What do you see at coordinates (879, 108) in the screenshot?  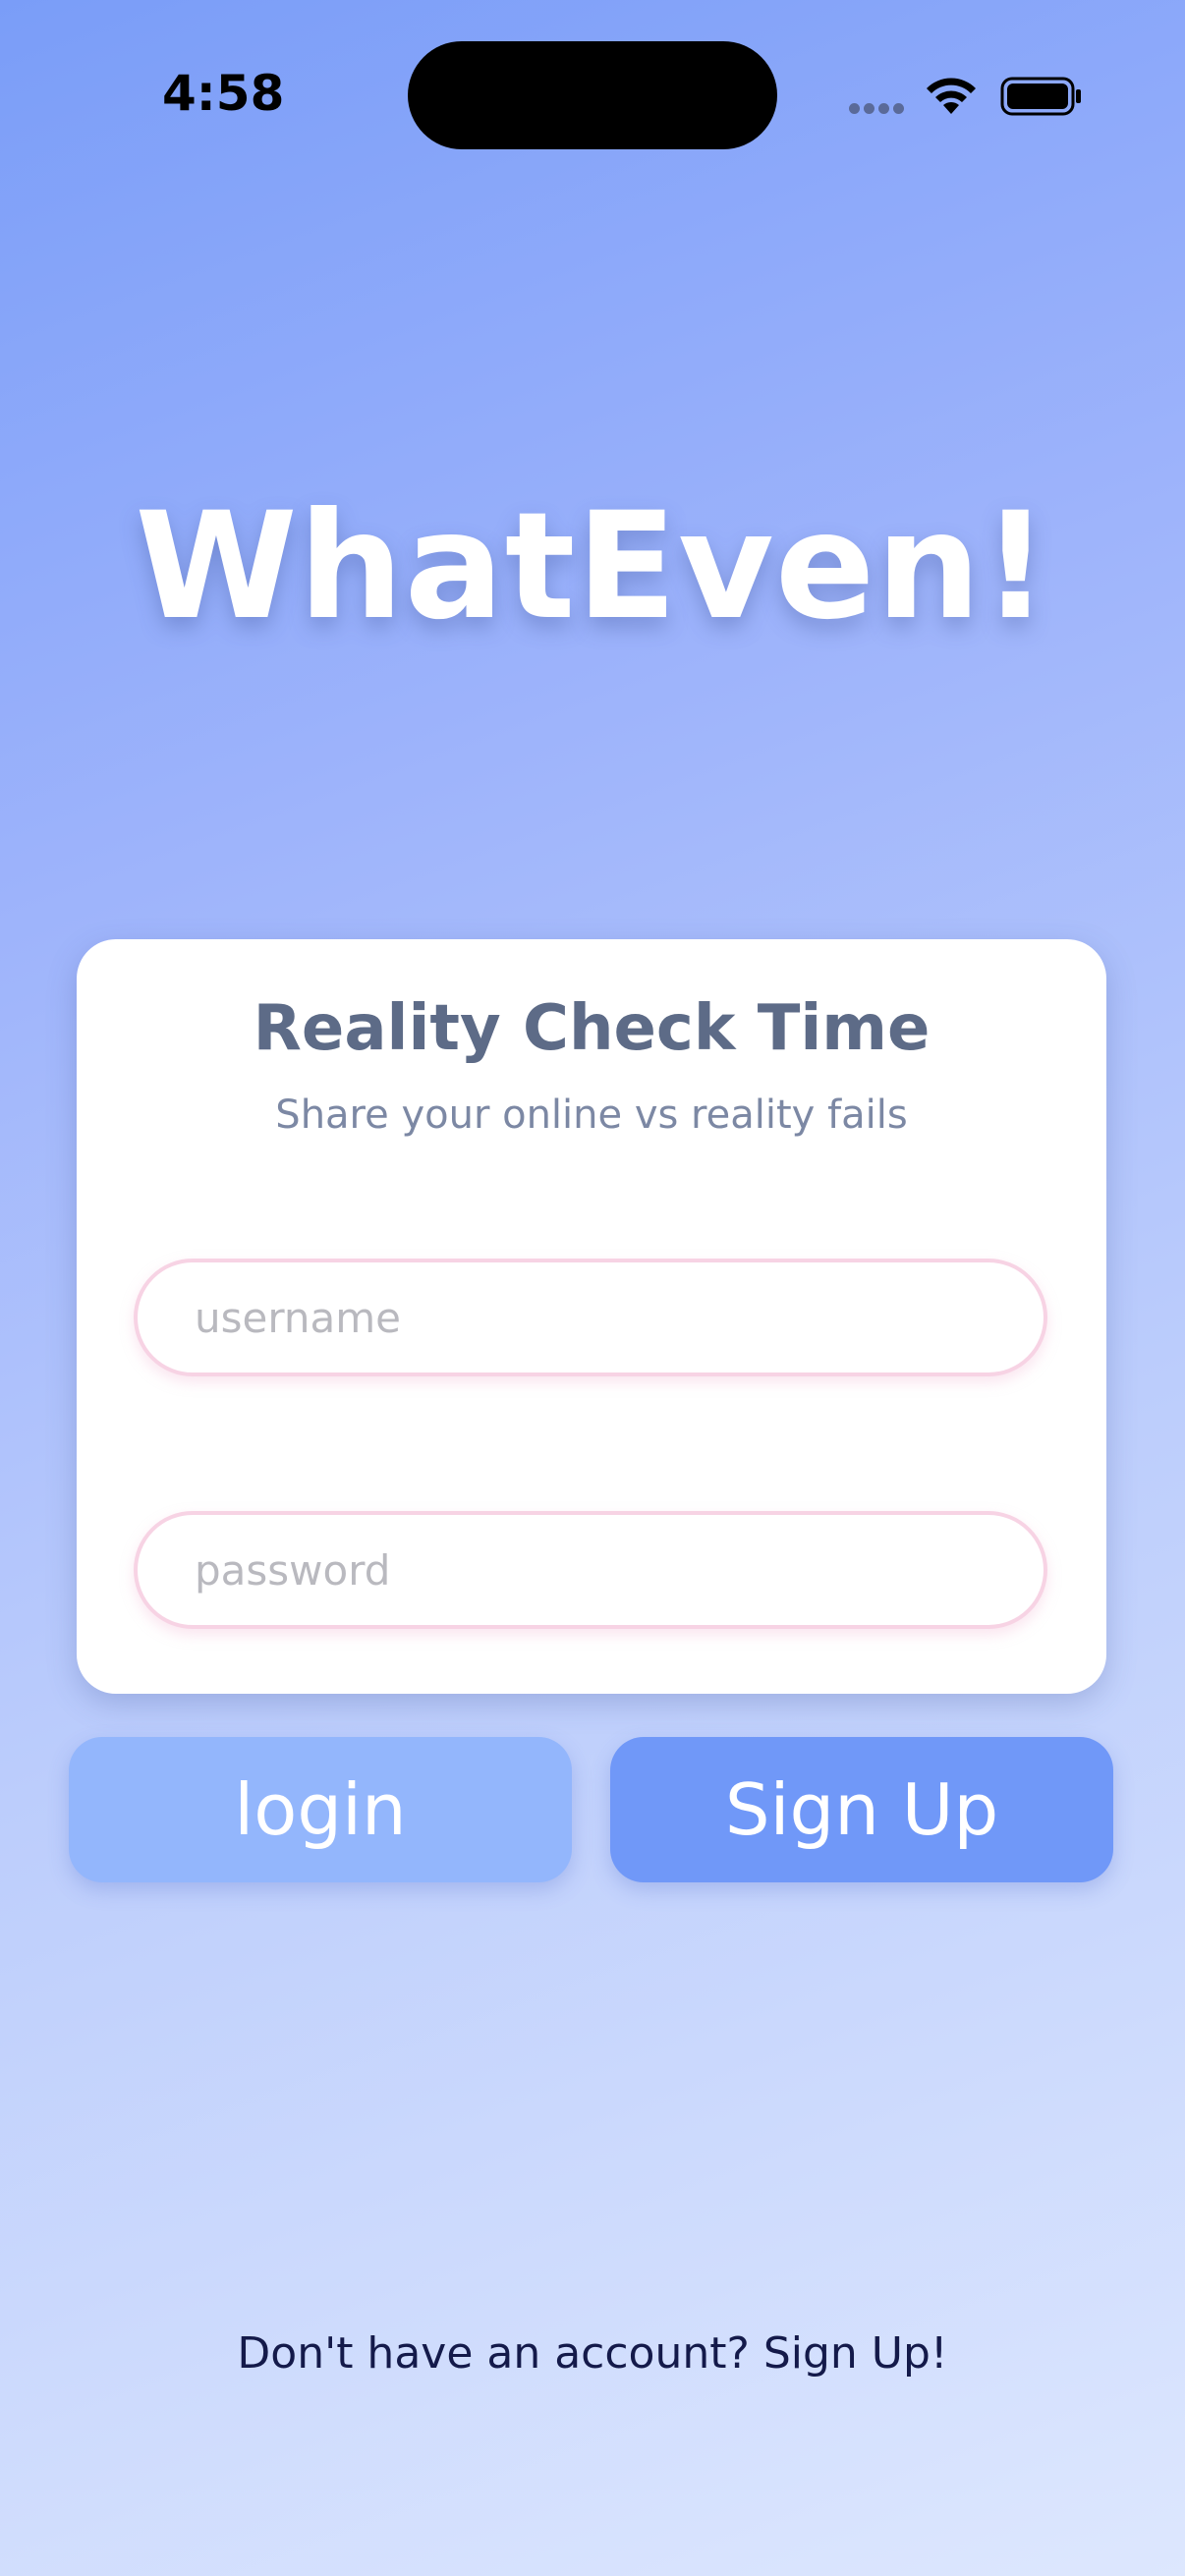 I see `cellular-signal-icon` at bounding box center [879, 108].